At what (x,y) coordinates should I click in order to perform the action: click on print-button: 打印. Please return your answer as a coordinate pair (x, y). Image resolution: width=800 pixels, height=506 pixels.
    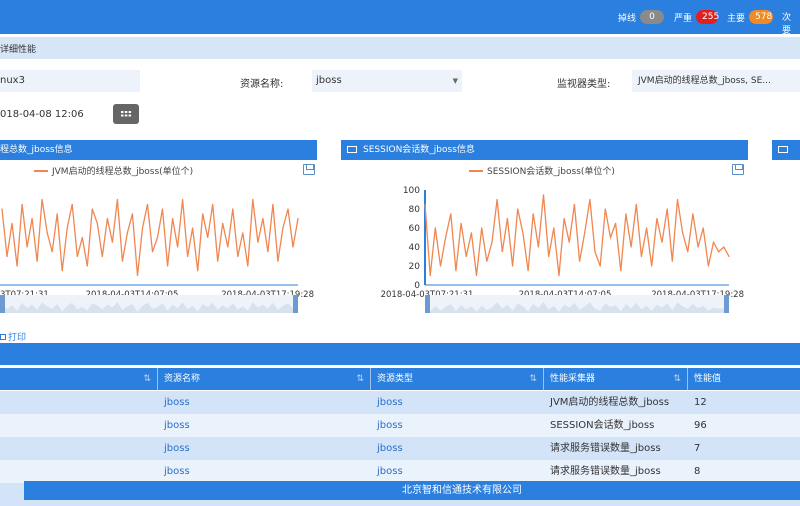
    Looking at the image, I should click on (13, 336).